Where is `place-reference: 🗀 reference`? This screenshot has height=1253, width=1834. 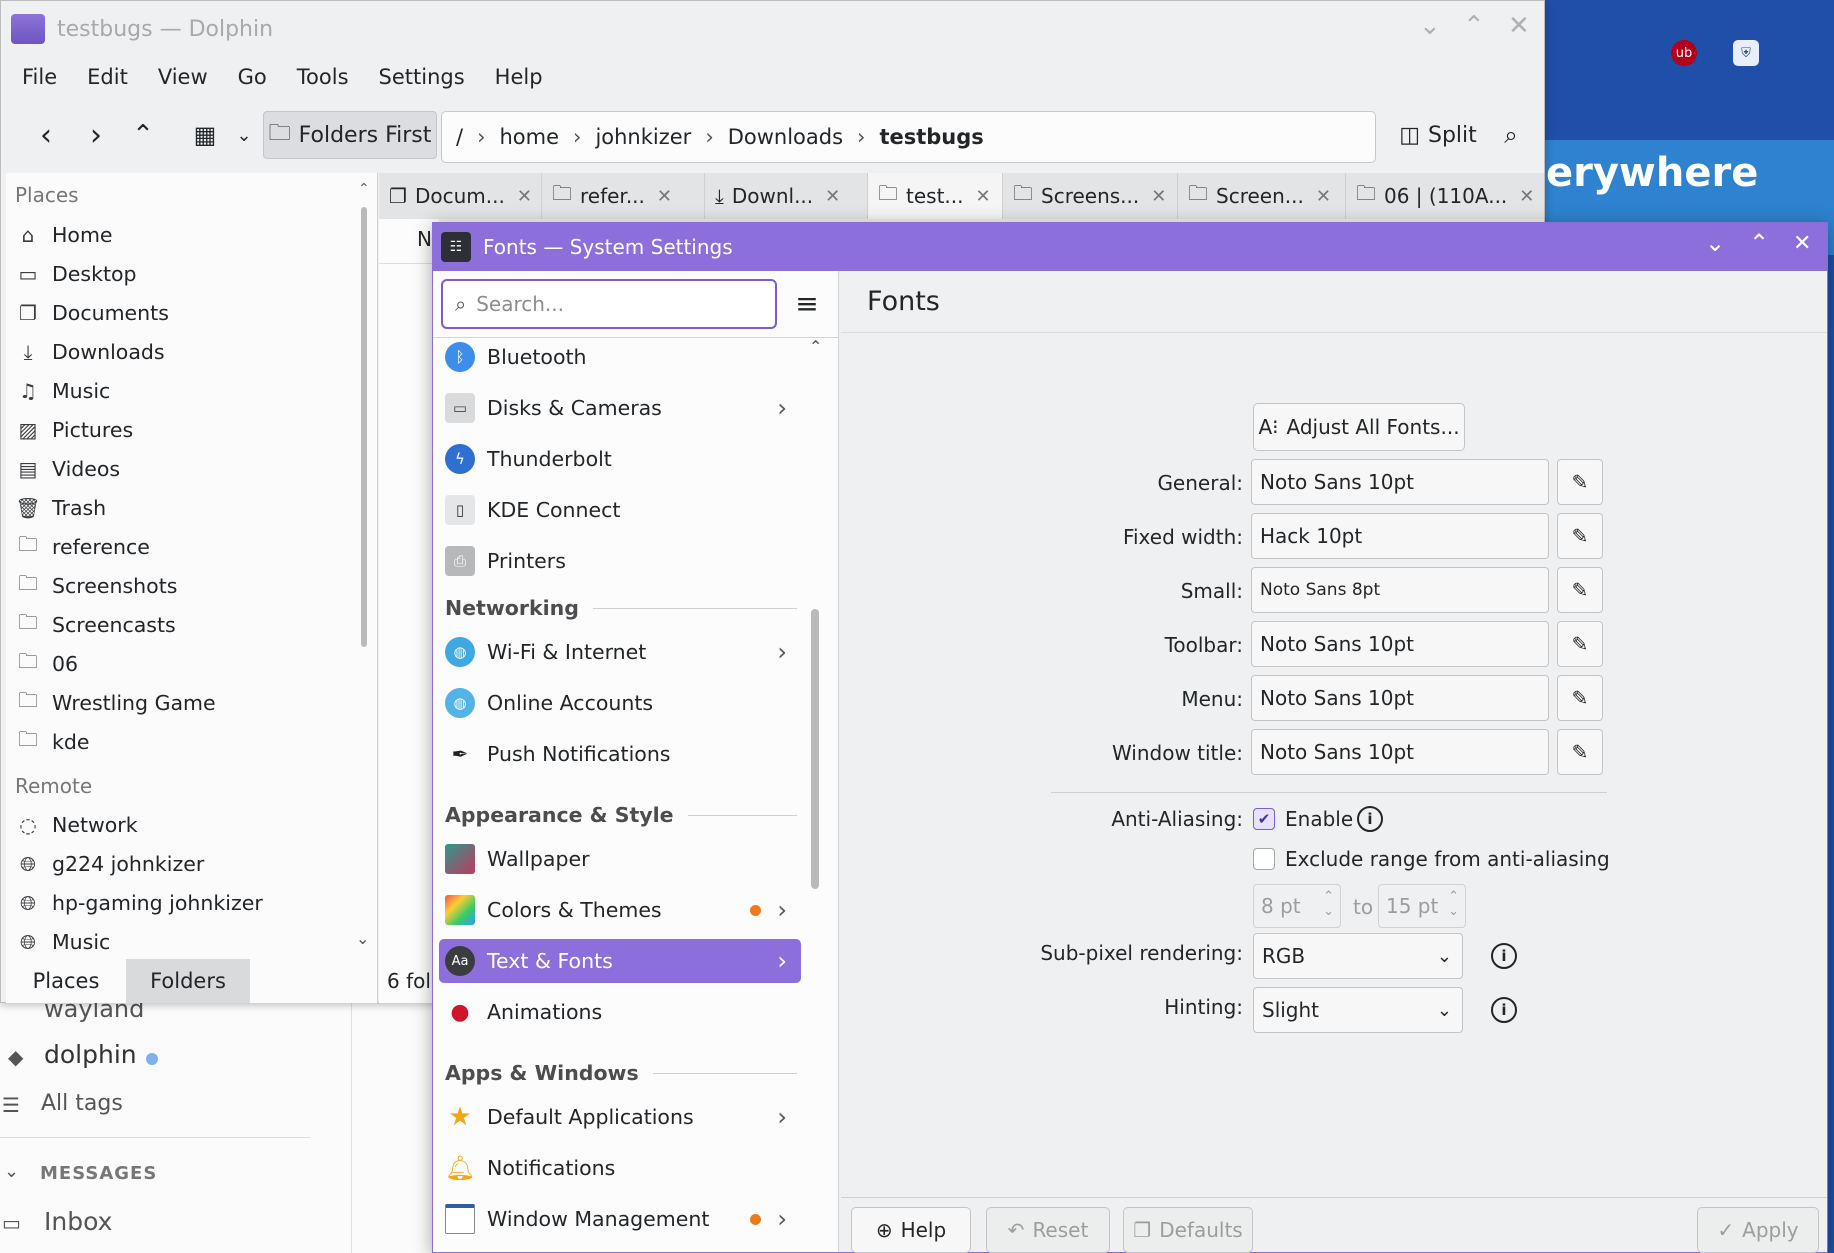
place-reference: 🗀 reference is located at coordinates (82, 547).